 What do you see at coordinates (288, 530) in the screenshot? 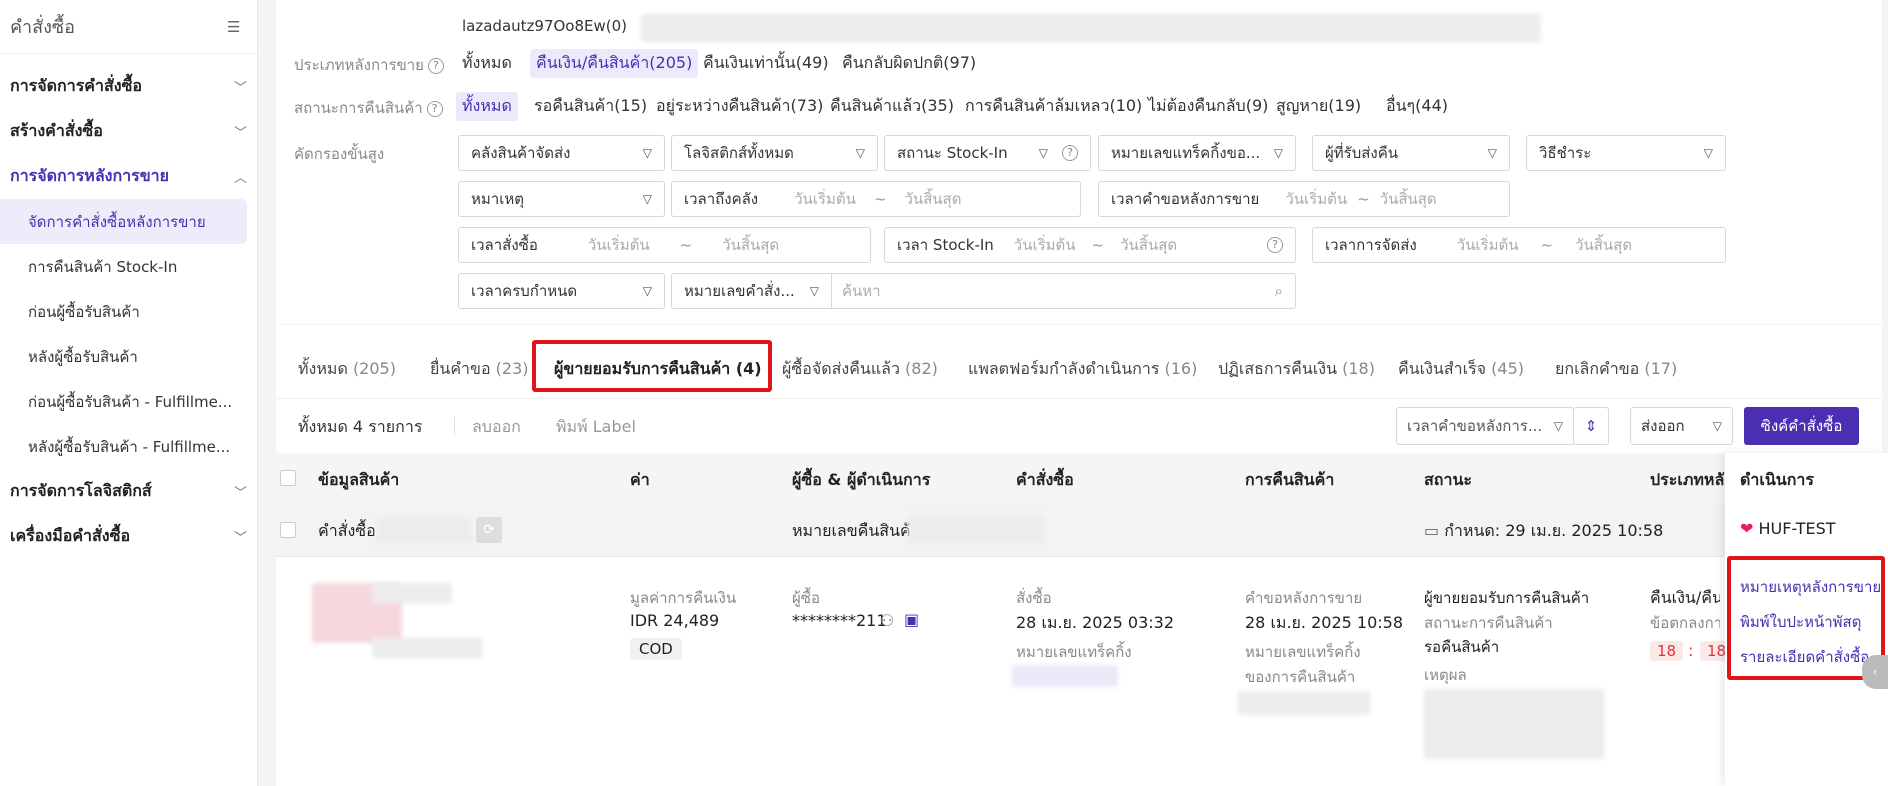
I see `row-checkbox` at bounding box center [288, 530].